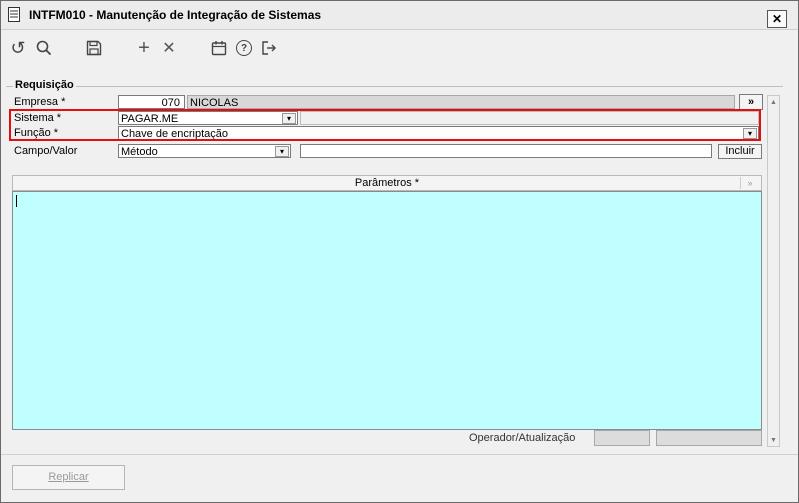 Image resolution: width=799 pixels, height=503 pixels. I want to click on close-icon: ✕, so click(777, 19).